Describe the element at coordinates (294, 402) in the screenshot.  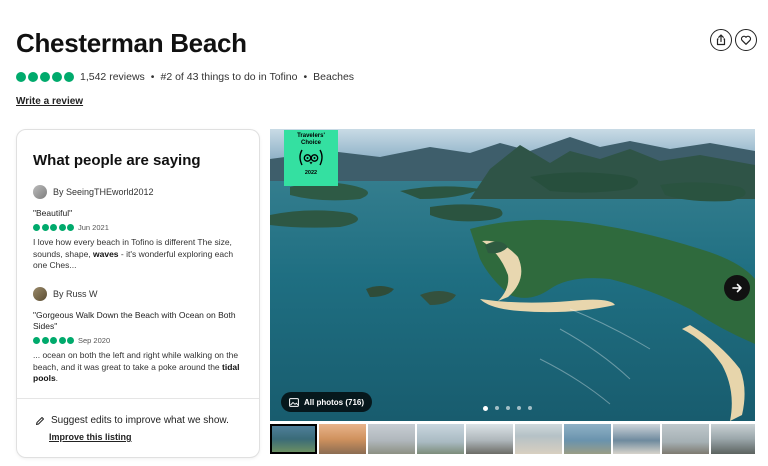
I see `photo-icon` at that location.